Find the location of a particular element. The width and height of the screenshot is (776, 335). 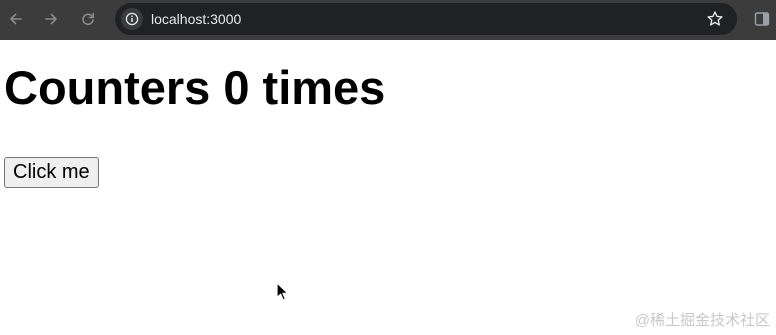

back-button is located at coordinates (16, 19).